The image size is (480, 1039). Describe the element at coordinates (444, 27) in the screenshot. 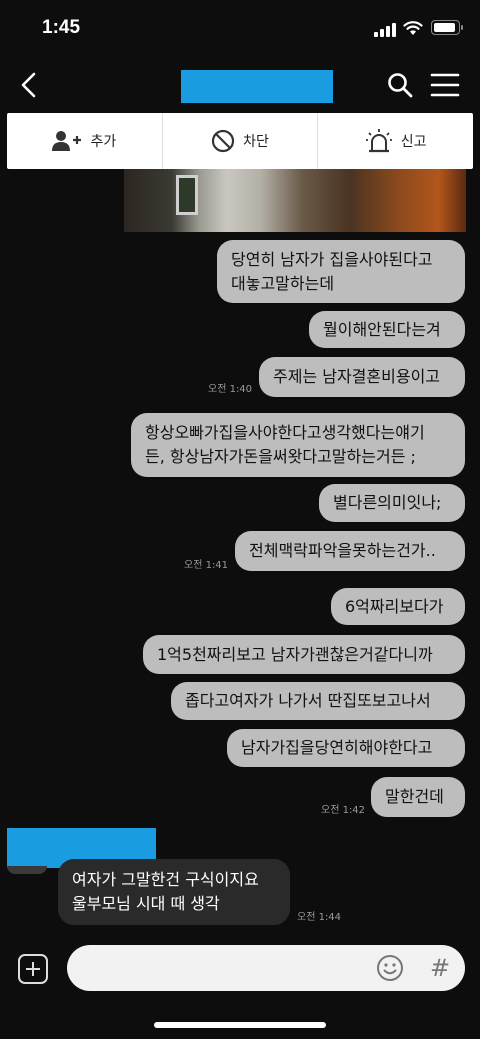

I see `battery-level` at that location.